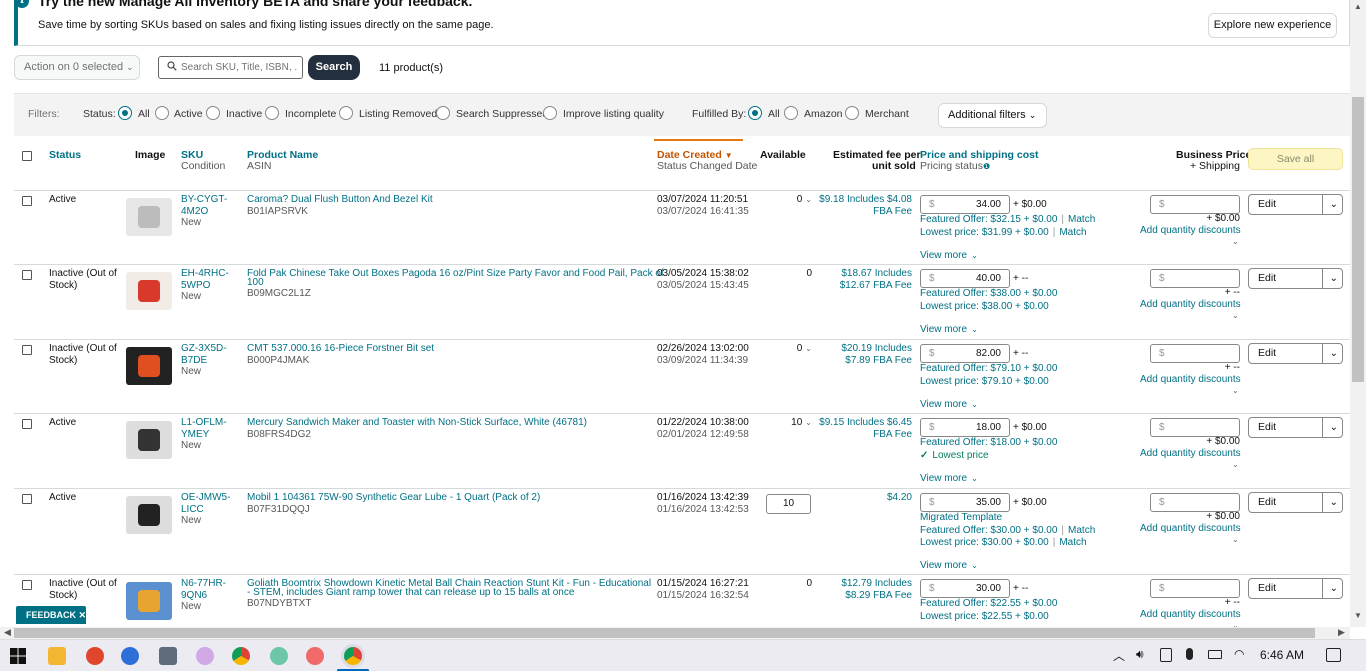 The image size is (1366, 671). What do you see at coordinates (858, 584) in the screenshot?
I see `fee-line1: $12.79 Includes` at bounding box center [858, 584].